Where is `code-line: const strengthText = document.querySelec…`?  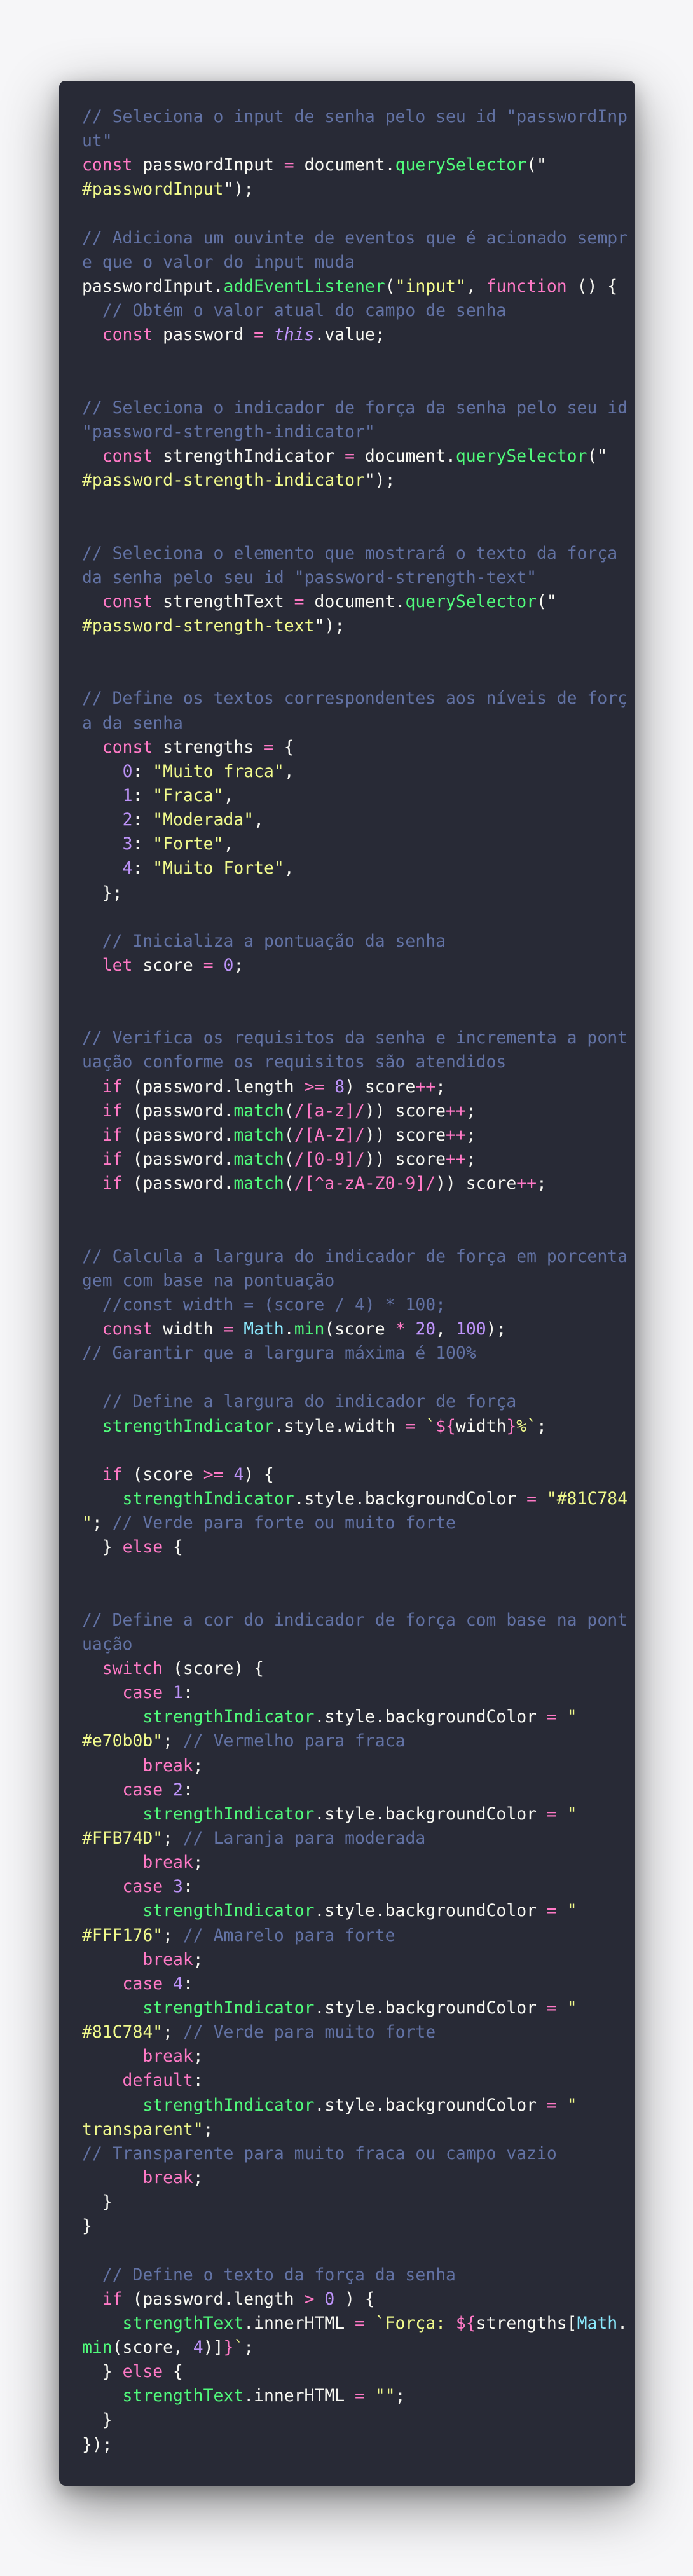
code-line: const strengthText = document.querySelec… is located at coordinates (349, 602).